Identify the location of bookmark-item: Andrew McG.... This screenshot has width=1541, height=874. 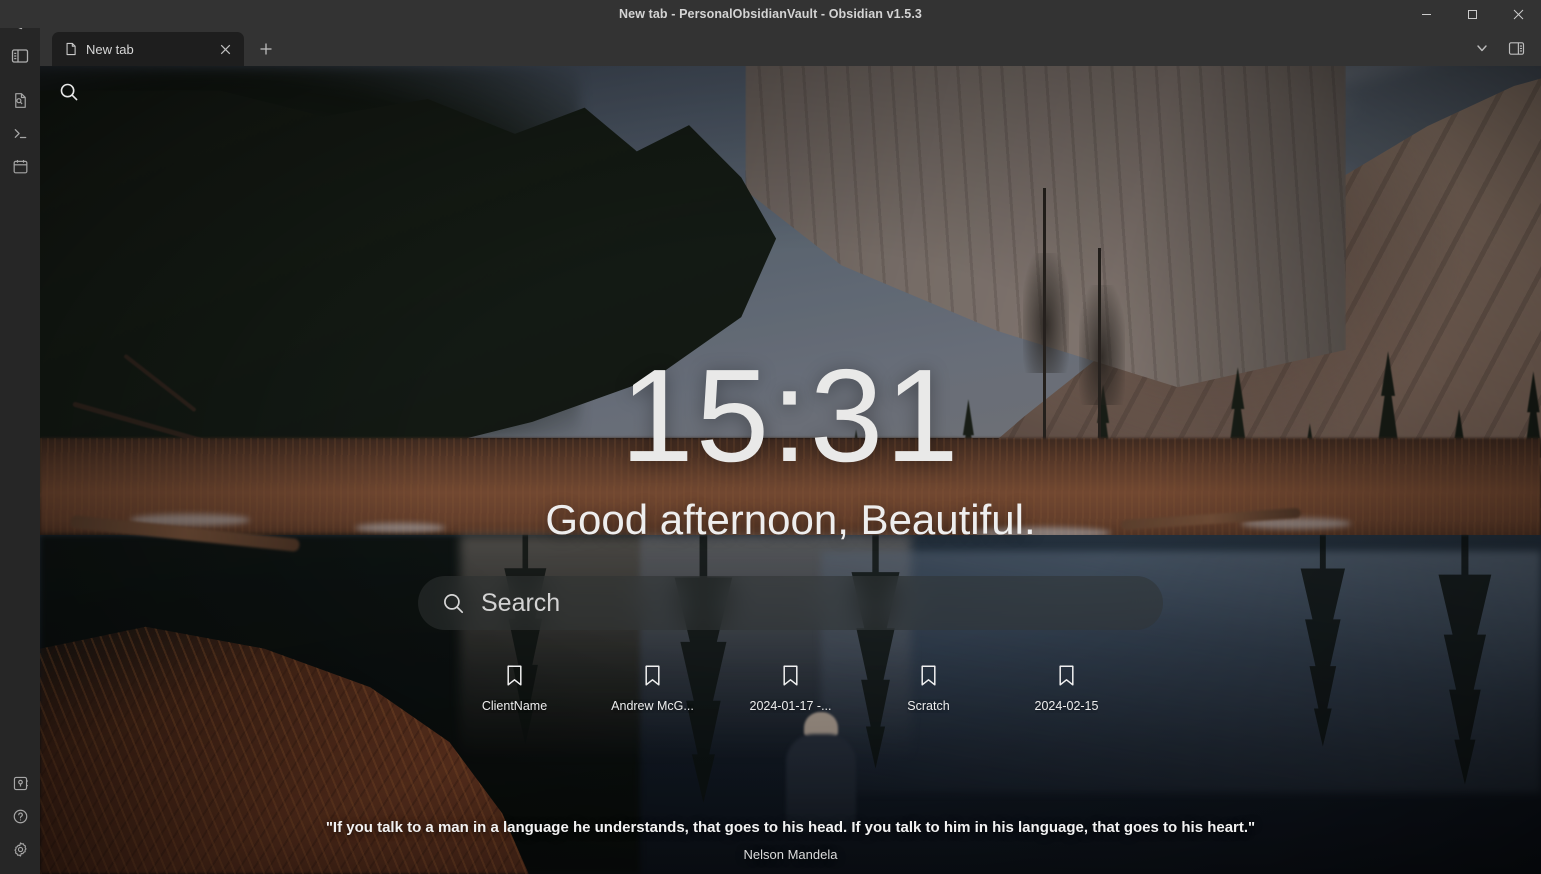
(653, 688).